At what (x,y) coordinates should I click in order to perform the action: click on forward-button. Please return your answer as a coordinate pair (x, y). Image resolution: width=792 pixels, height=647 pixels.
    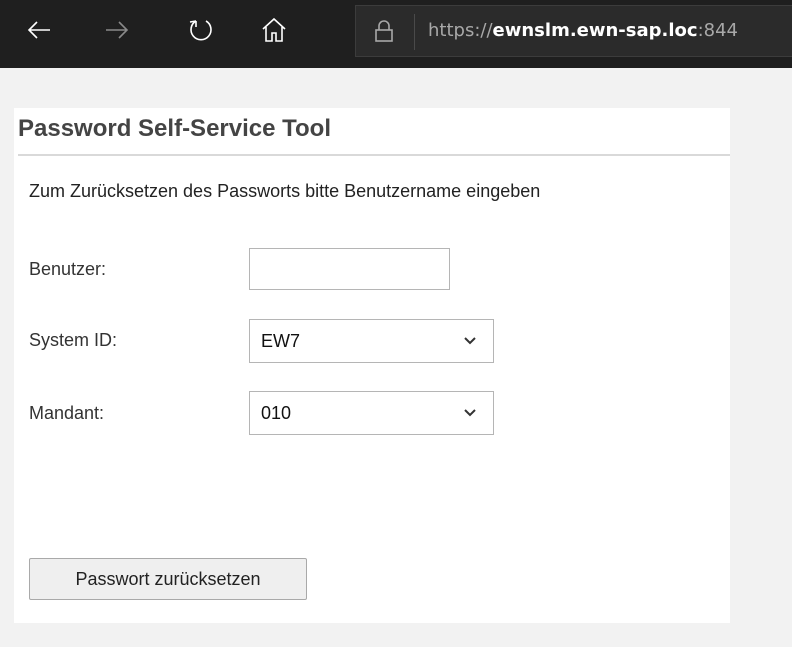
    Looking at the image, I should click on (117, 30).